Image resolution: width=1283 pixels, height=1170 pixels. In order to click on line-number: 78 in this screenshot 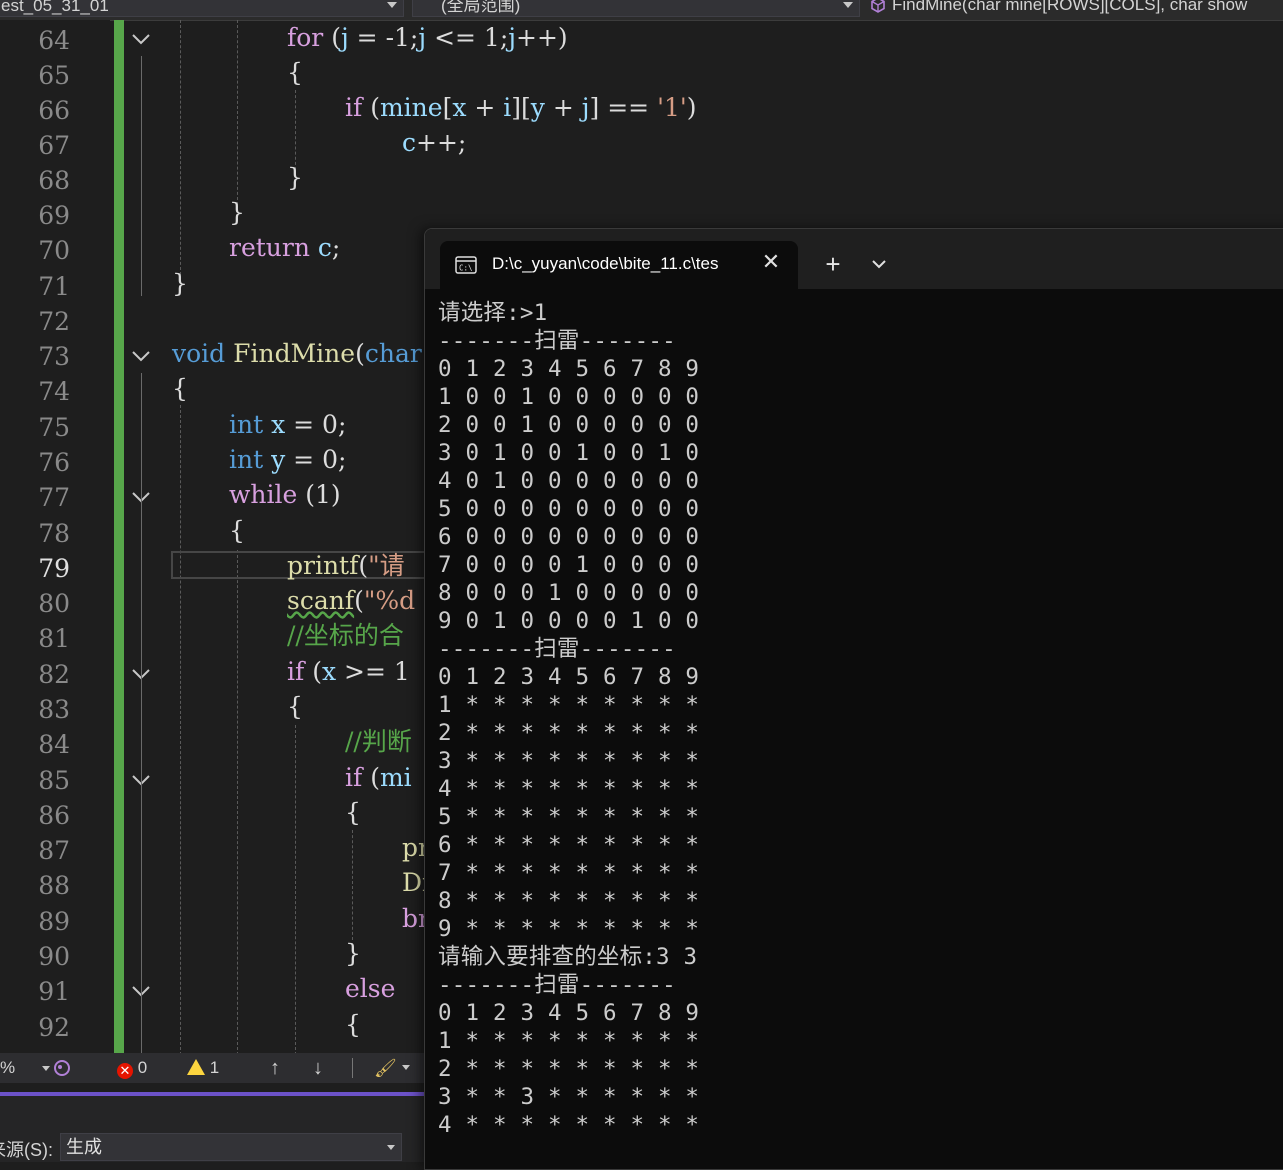, I will do `click(54, 533)`.